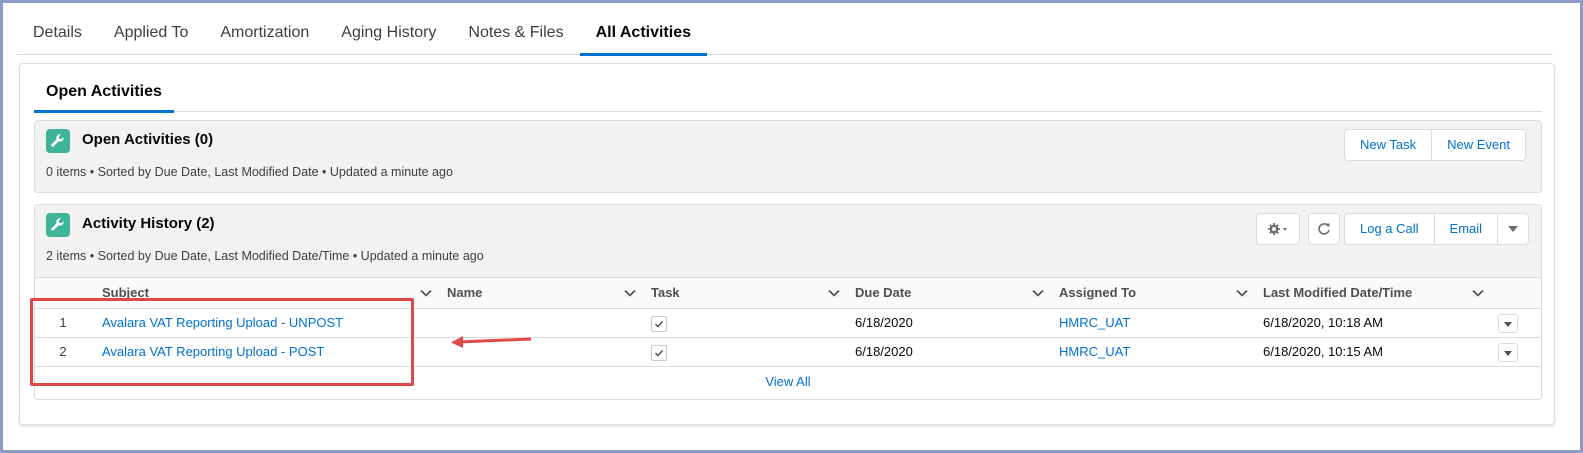 The image size is (1583, 453). I want to click on col-due-date: Due Date, so click(883, 293).